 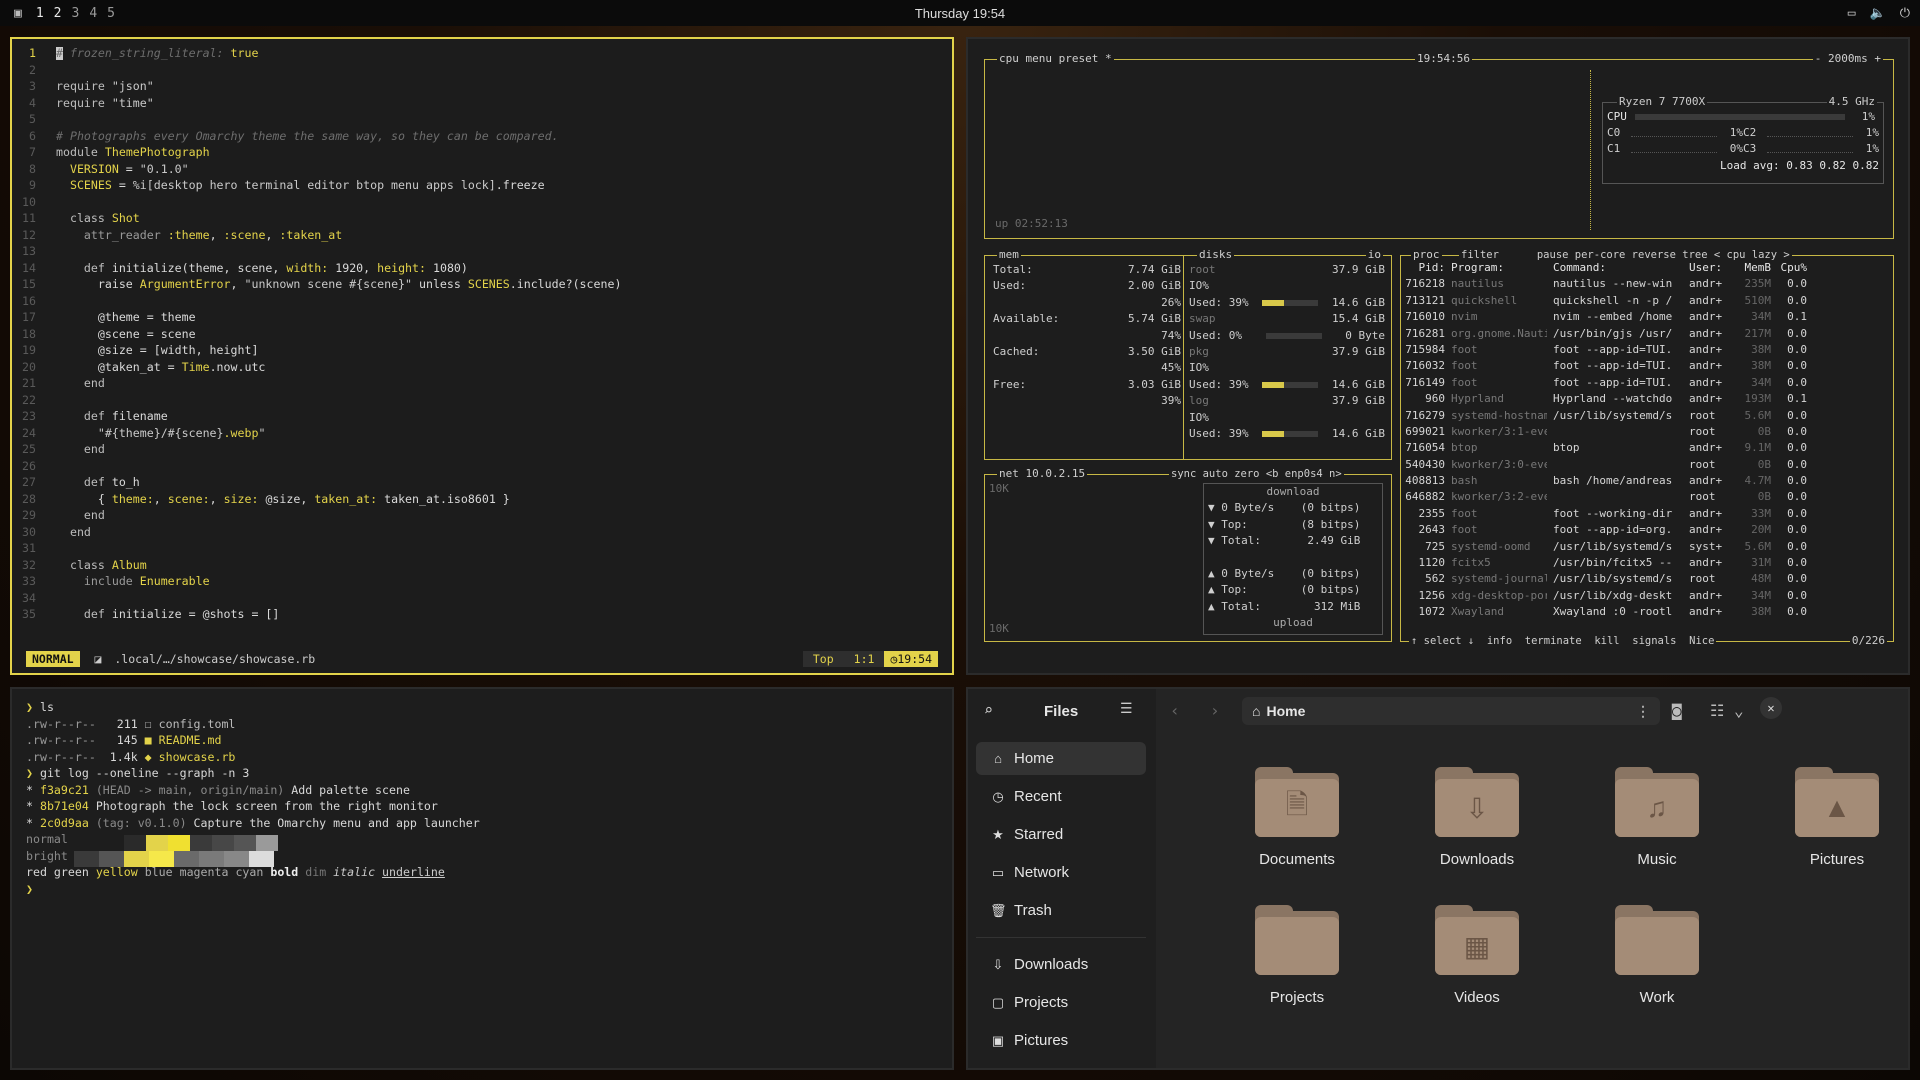 I want to click on io-toggle: io, so click(x=1374, y=255).